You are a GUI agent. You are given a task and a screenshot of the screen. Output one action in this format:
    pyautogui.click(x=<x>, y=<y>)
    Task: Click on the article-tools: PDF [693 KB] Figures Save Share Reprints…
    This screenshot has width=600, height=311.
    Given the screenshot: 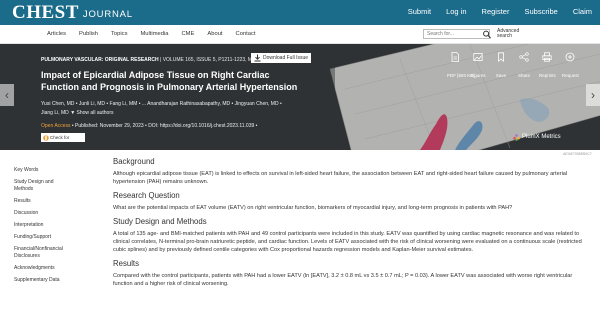 What is the action you would take?
    pyautogui.click(x=513, y=67)
    